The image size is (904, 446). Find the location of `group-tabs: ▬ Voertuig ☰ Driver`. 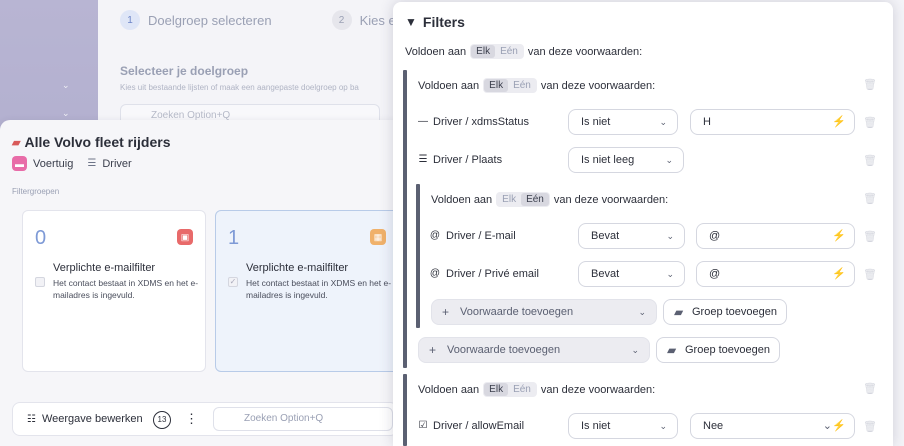

group-tabs: ▬ Voertuig ☰ Driver is located at coordinates (72, 163).